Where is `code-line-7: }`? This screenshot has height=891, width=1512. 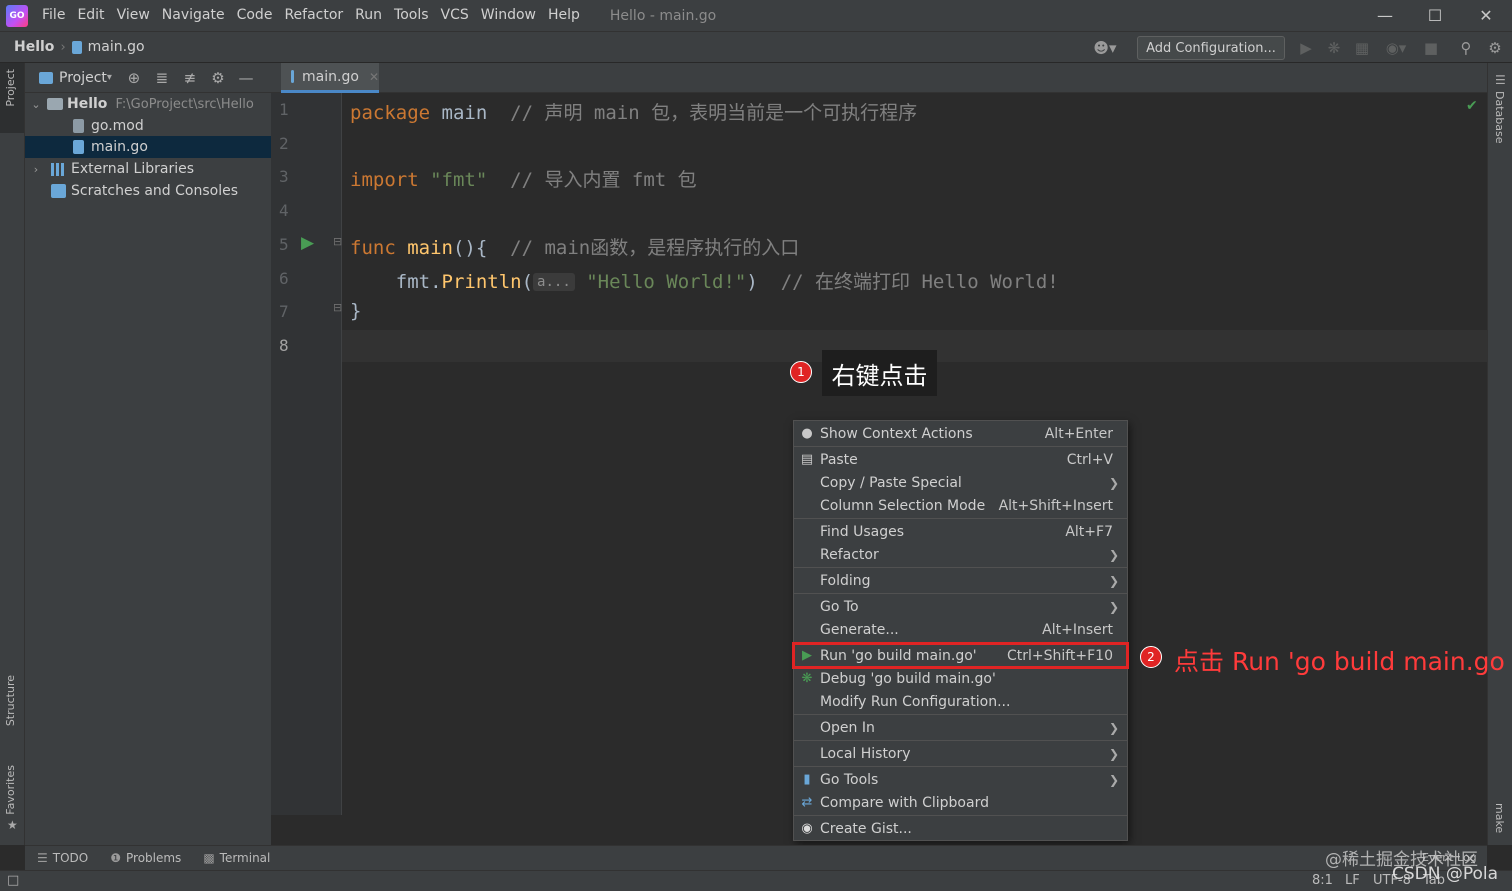
code-line-7: } is located at coordinates (356, 311).